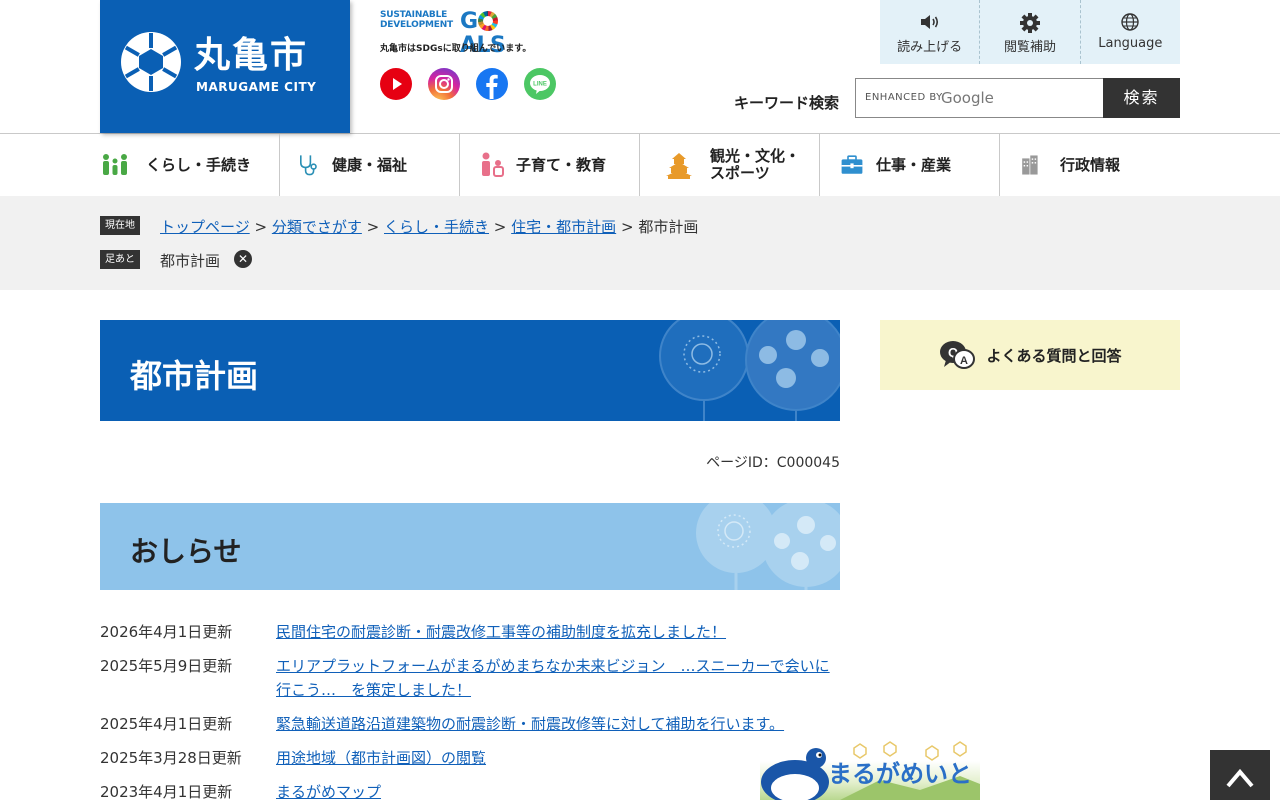  I want to click on sdgs-goals-g: G, so click(469, 21).